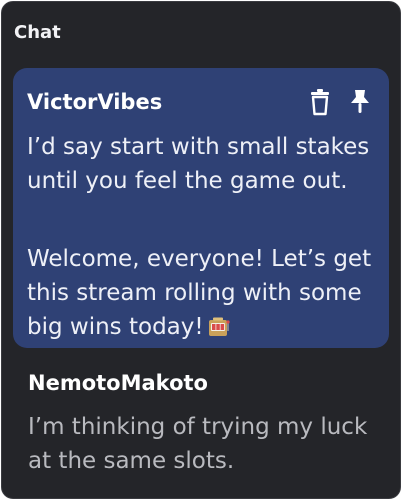  What do you see at coordinates (37, 32) in the screenshot?
I see `chat-title: Chat` at bounding box center [37, 32].